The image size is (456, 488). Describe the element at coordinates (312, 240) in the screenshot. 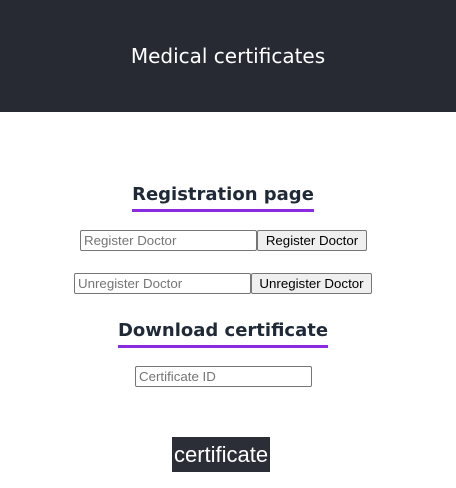

I see `register-doctor-button: Register Doctor` at that location.